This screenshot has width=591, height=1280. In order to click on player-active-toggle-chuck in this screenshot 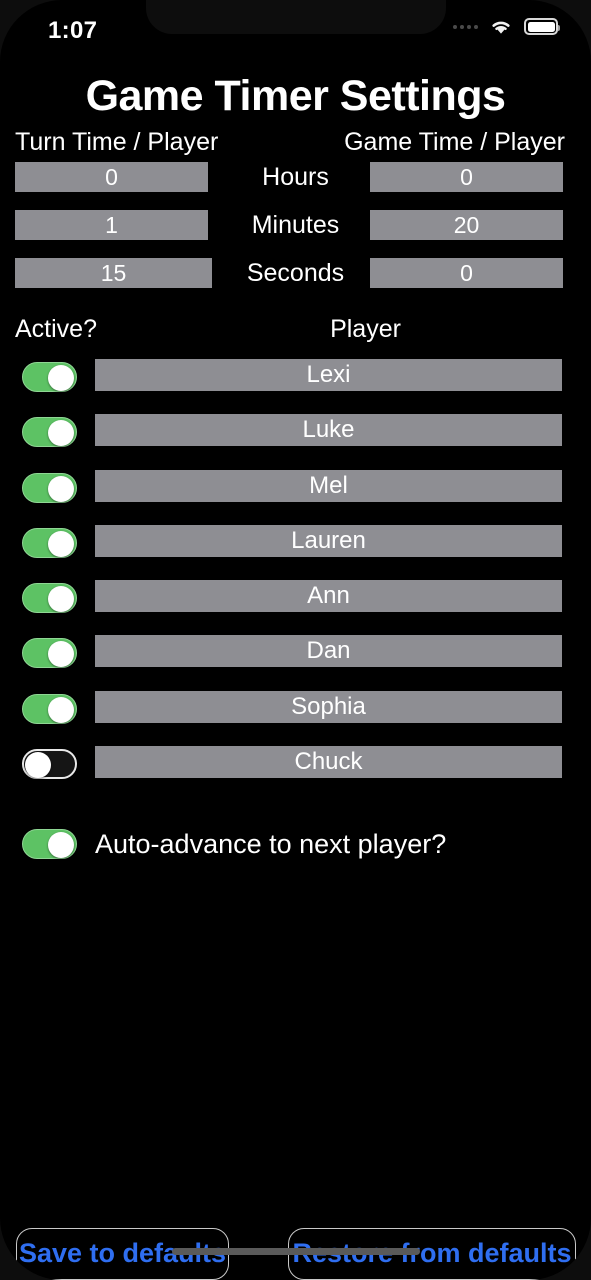, I will do `click(49, 764)`.